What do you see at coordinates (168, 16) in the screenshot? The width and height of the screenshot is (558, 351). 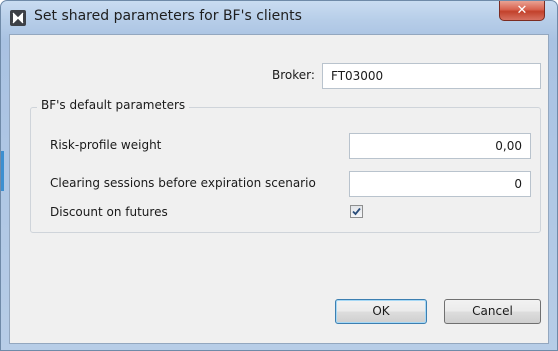 I see `window-title: Set shared parameters for BF's clients` at bounding box center [168, 16].